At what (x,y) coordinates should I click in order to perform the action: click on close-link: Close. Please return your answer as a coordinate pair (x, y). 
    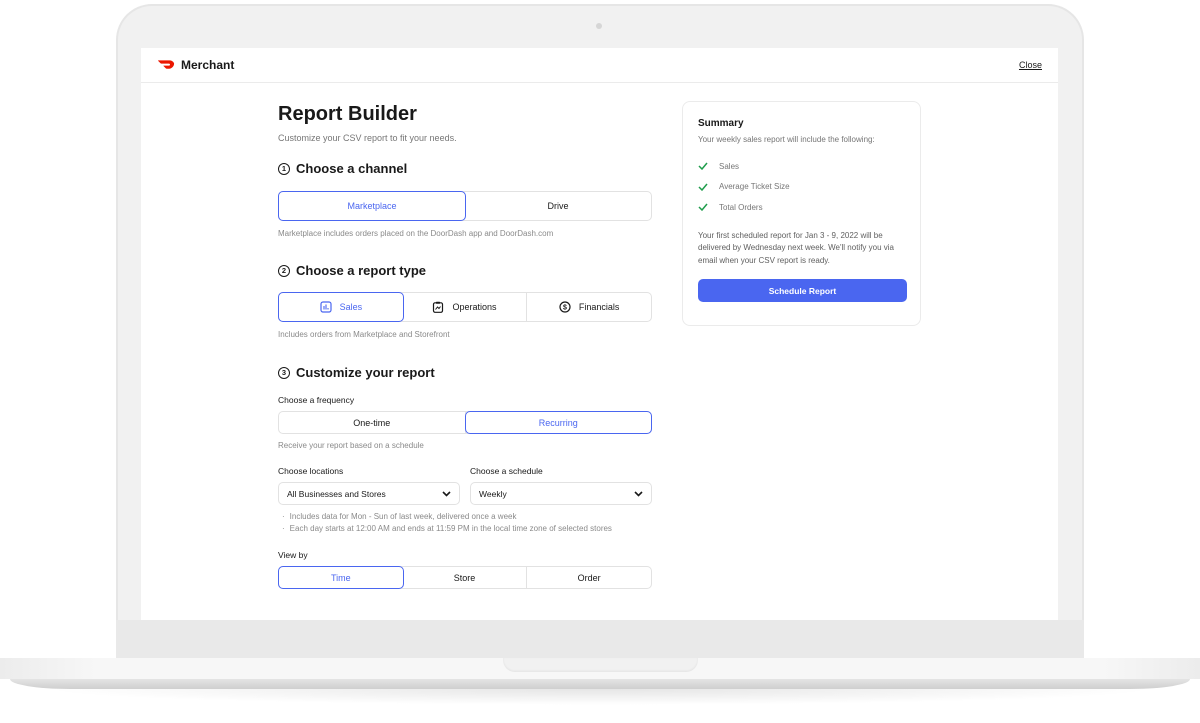
    Looking at the image, I should click on (1030, 65).